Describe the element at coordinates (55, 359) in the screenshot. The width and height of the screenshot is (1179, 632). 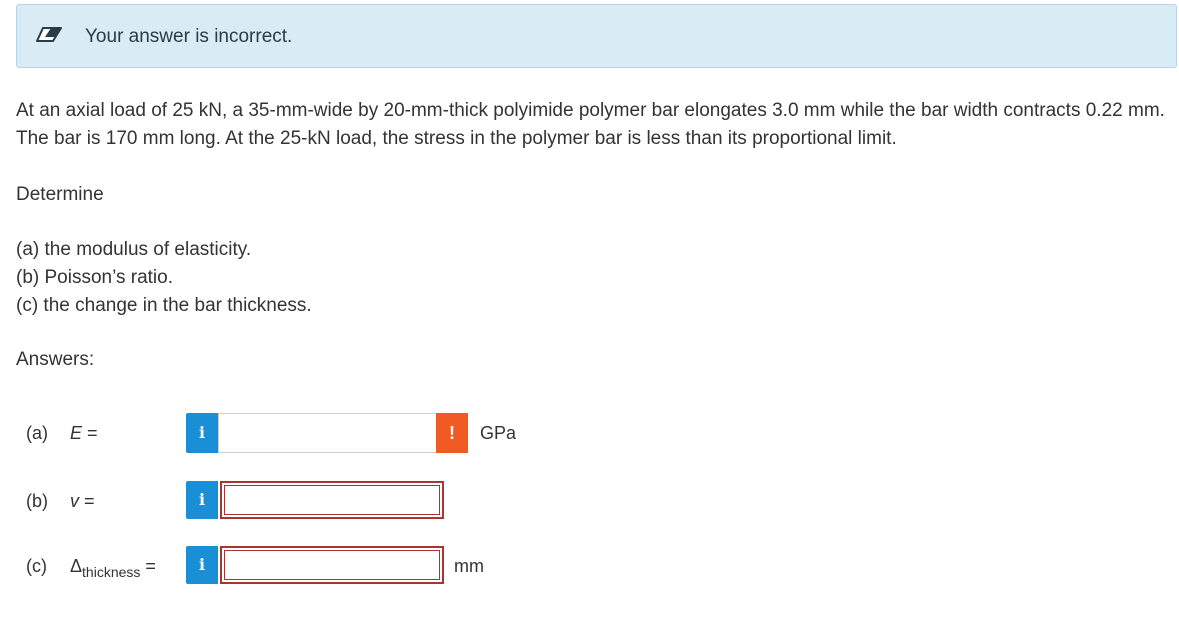
I see `answers-label: Answers:` at that location.